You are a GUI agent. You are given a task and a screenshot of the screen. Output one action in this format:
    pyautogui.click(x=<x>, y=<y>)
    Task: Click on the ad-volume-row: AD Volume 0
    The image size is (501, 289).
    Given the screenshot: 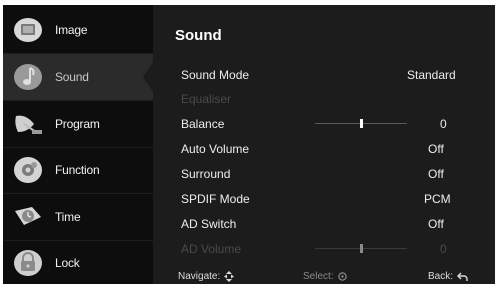 What is the action you would take?
    pyautogui.click(x=331, y=249)
    